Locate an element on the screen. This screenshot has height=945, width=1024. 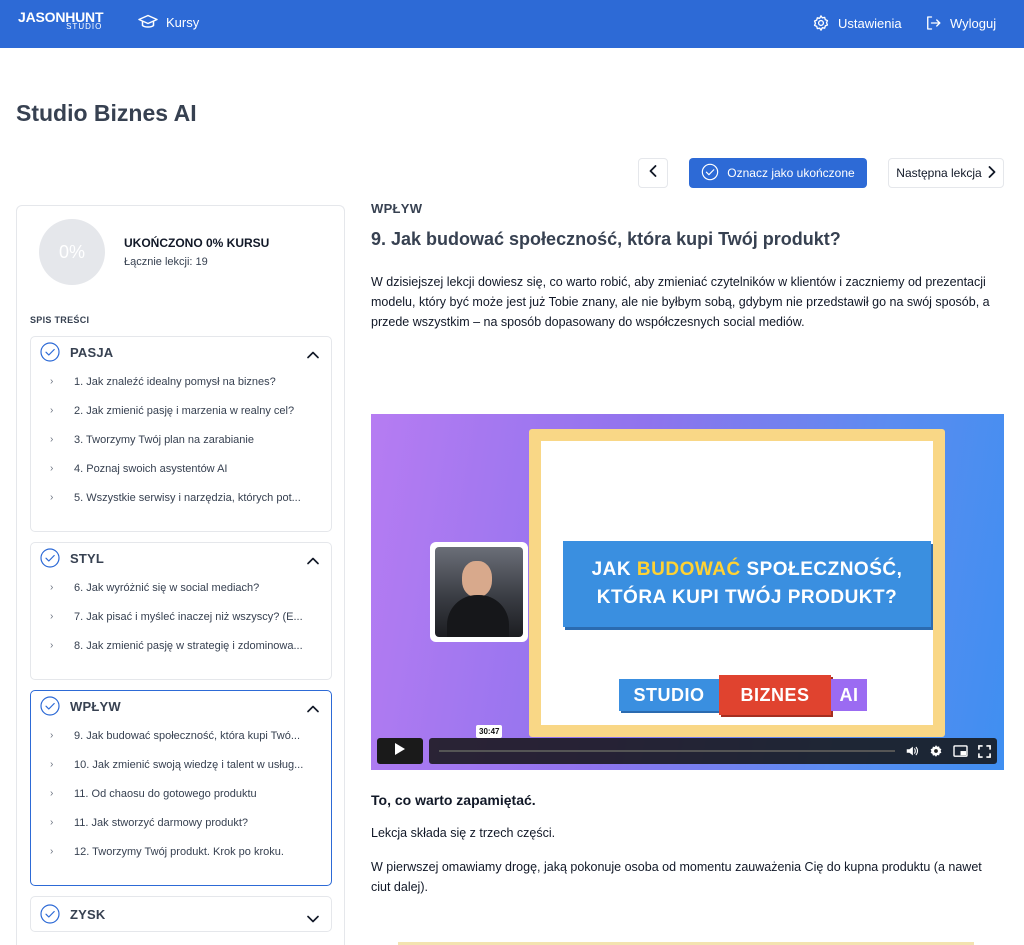
next-lesson-button: Następna lekcja is located at coordinates (946, 173).